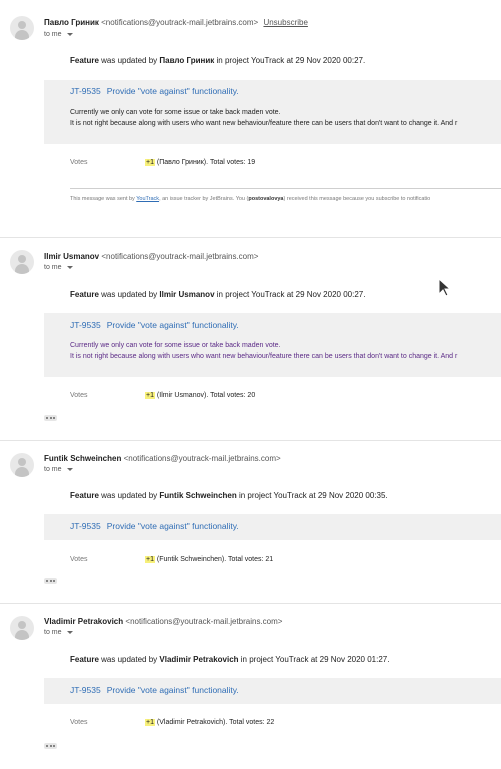 This screenshot has width=501, height=769. I want to click on mouse-cursor-icon, so click(445, 287).